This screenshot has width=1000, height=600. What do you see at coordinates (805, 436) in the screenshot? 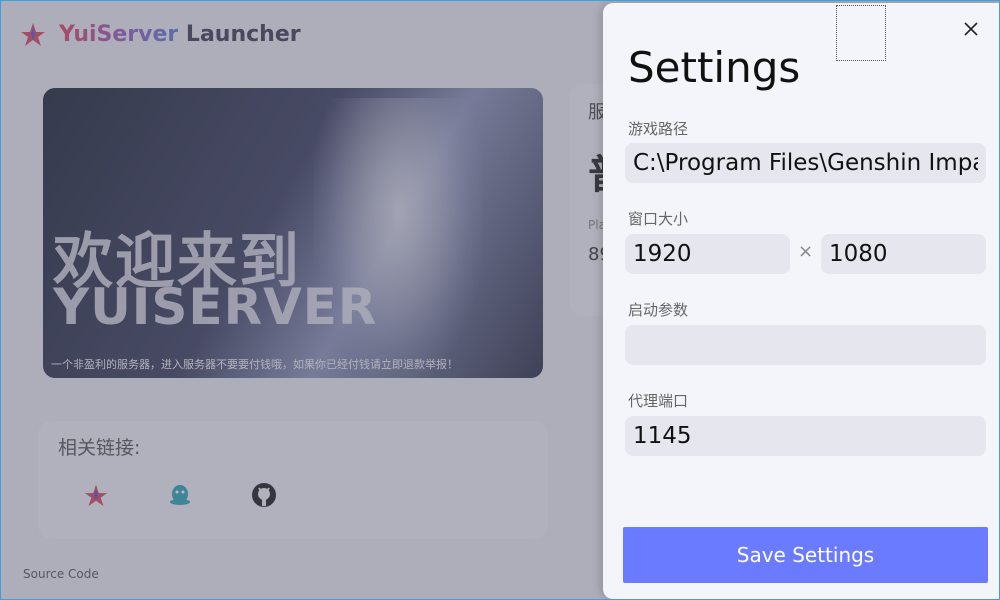
I see `proxy-port-field` at bounding box center [805, 436].